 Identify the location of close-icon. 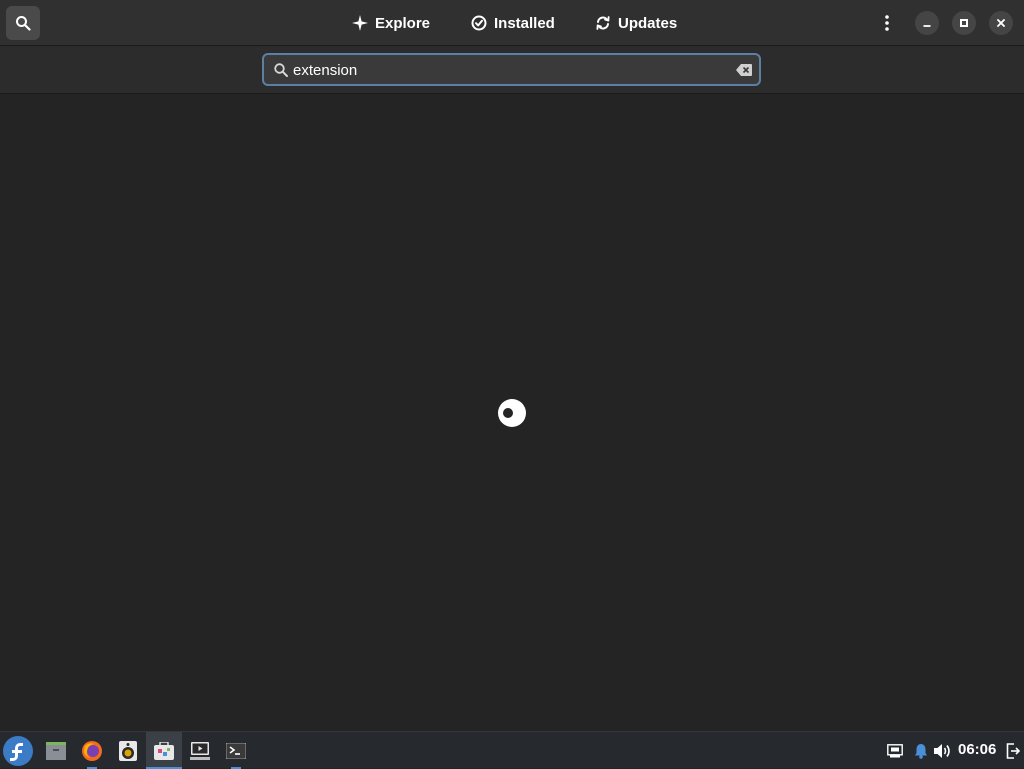
(1001, 23).